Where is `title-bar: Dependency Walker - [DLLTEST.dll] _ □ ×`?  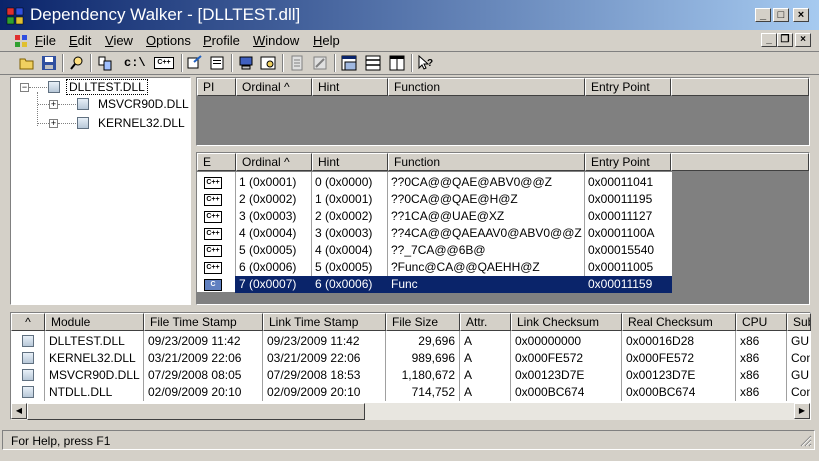 title-bar: Dependency Walker - [DLLTEST.dll] _ □ × is located at coordinates (409, 15).